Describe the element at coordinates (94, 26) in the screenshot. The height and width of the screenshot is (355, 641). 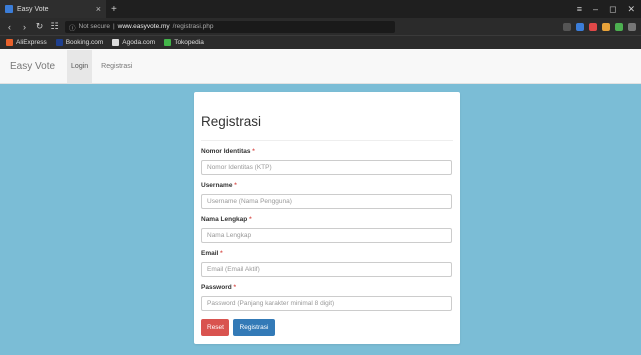
I see `security-label: Not secure` at that location.